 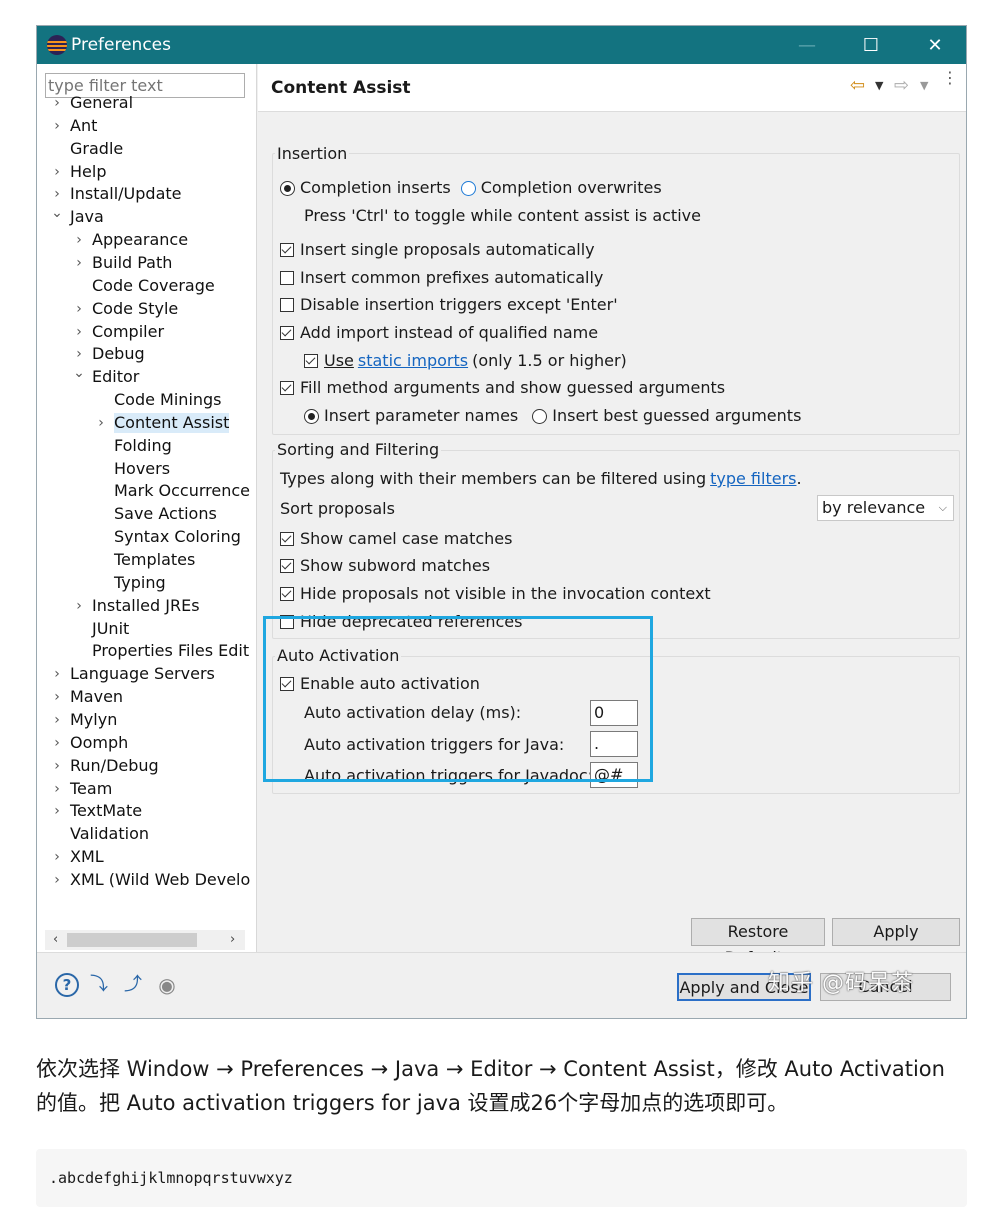 What do you see at coordinates (118, 354) in the screenshot?
I see `tree-item: Debug` at bounding box center [118, 354].